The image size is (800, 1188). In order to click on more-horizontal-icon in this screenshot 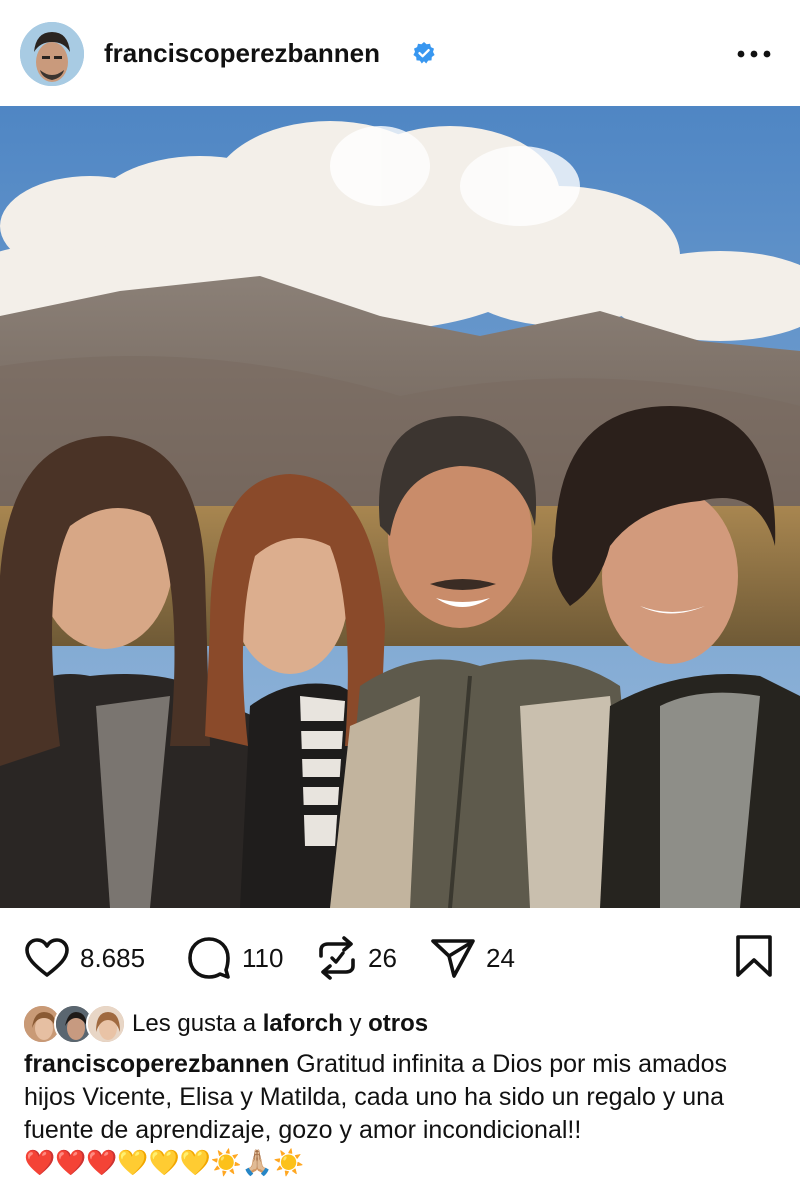, I will do `click(754, 54)`.